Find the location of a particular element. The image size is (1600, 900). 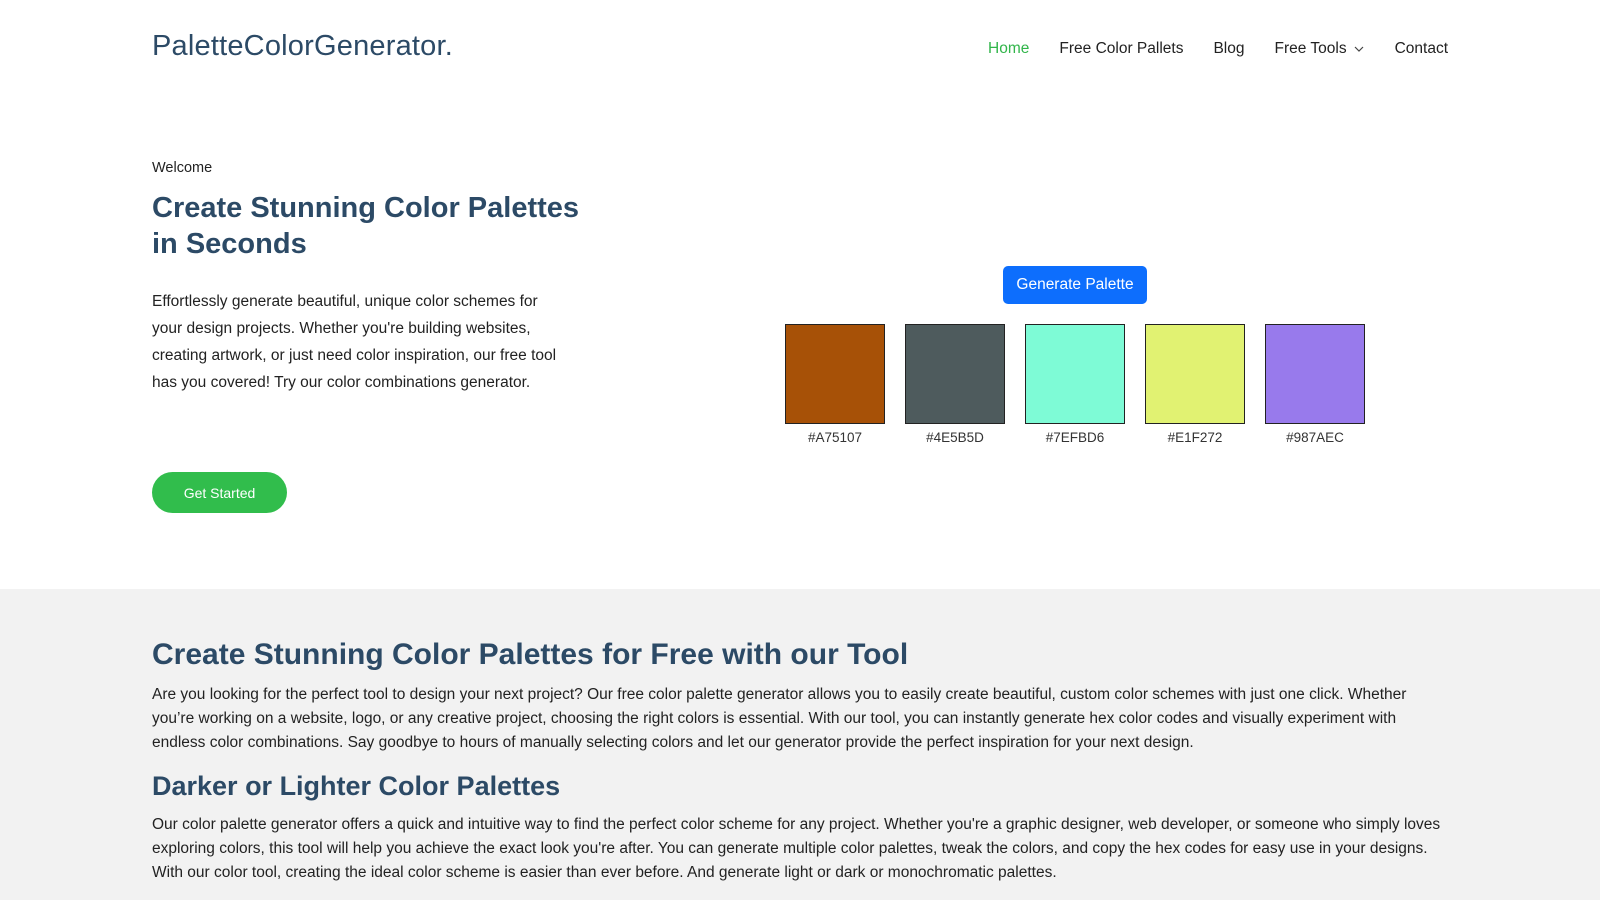

nav-free-tools-label: Free Tools is located at coordinates (1310, 48).